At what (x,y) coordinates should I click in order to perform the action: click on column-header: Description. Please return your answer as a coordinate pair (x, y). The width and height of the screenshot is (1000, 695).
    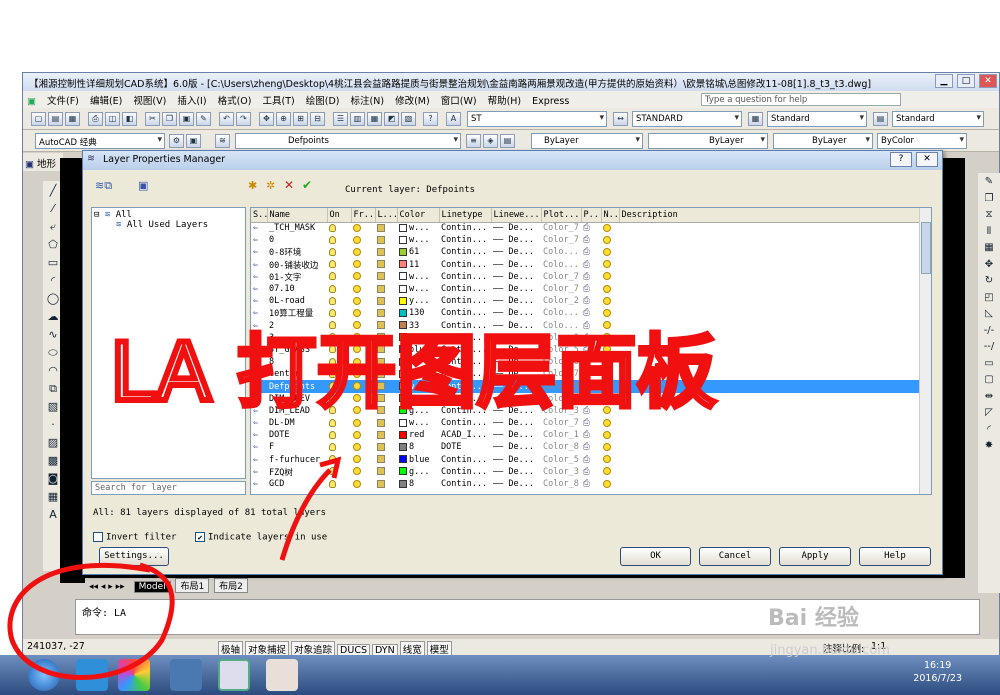
    Looking at the image, I should click on (770, 215).